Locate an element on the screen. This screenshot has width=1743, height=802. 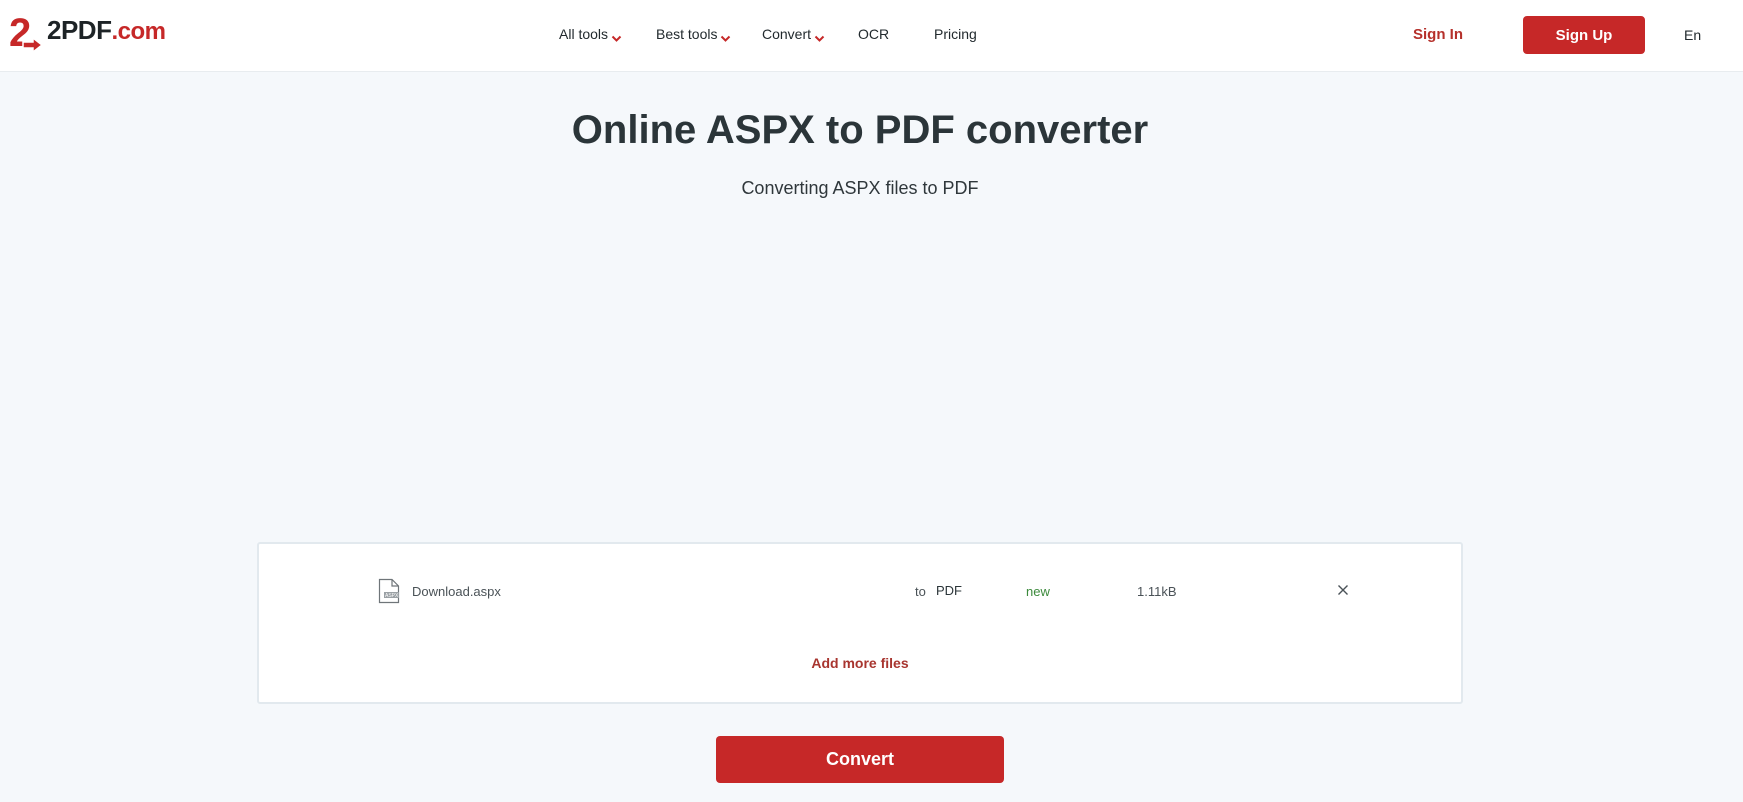
nav-item-label: Pricing is located at coordinates (955, 34).